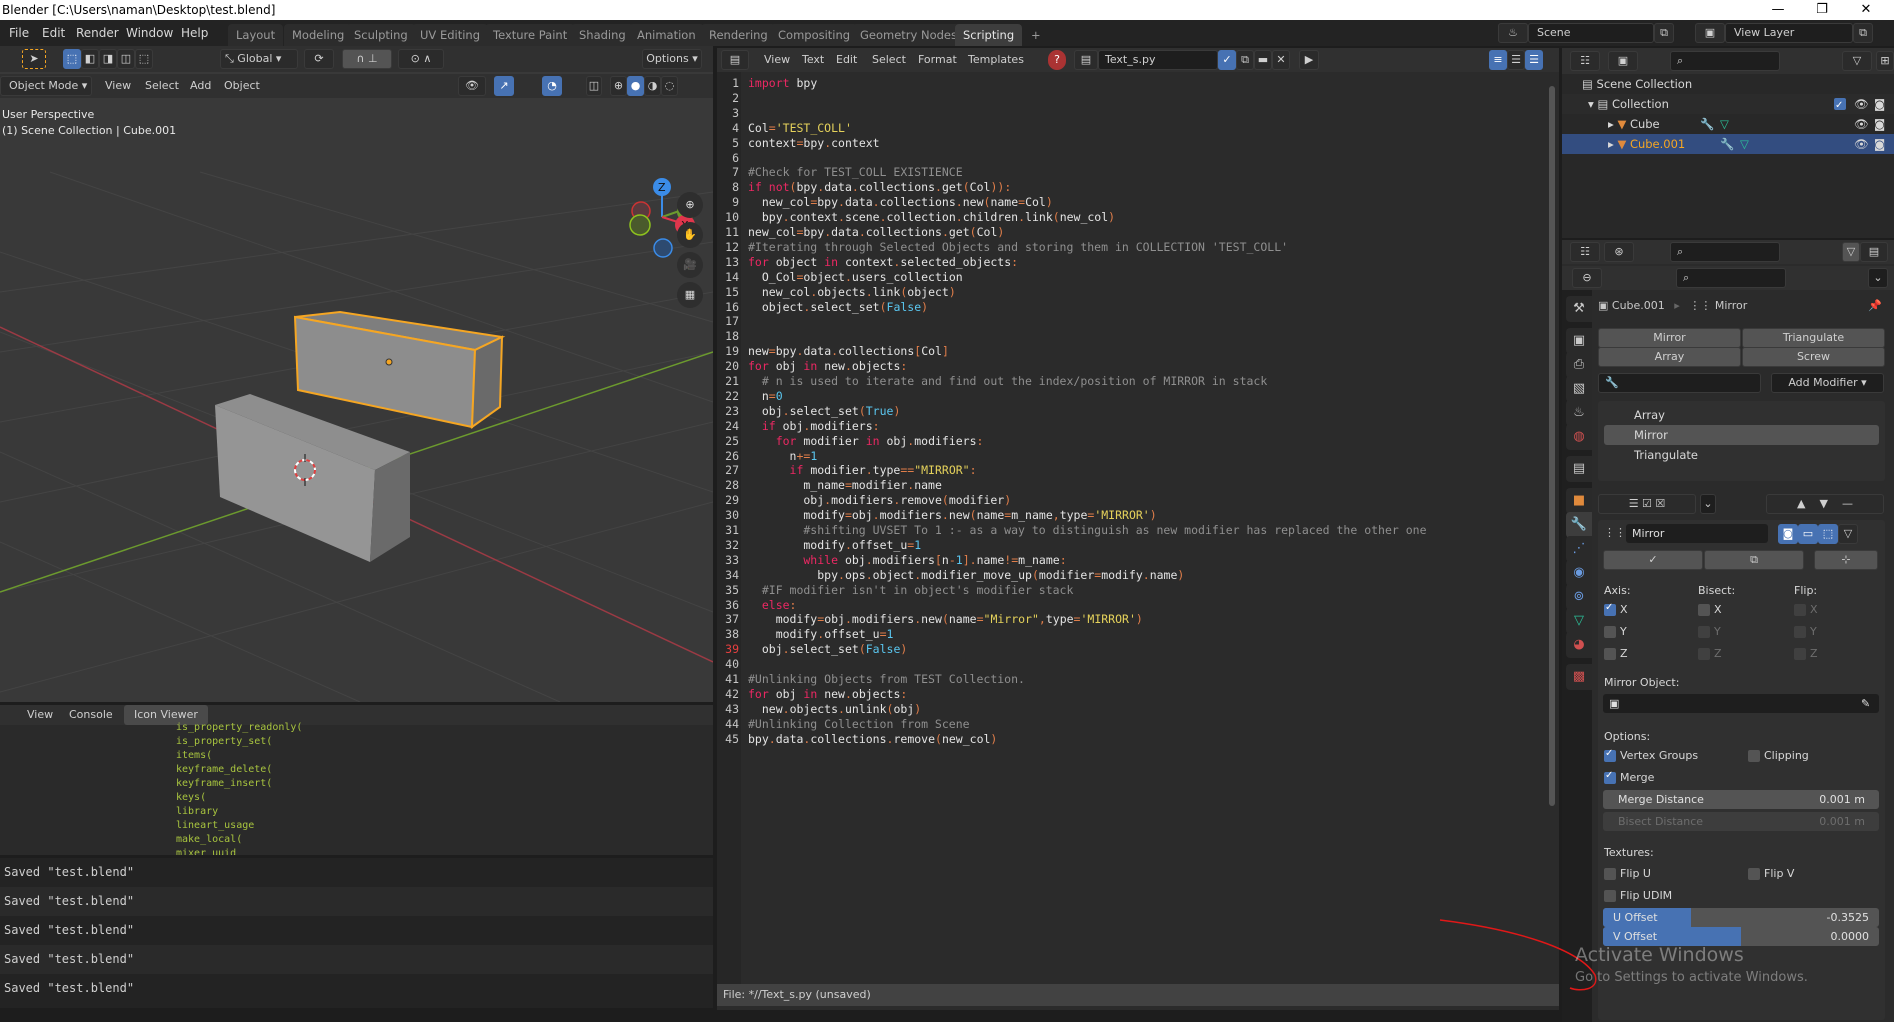 The width and height of the screenshot is (1894, 1022). Describe the element at coordinates (1623, 61) in the screenshot. I see `display-mode-dropdown: ▣` at that location.